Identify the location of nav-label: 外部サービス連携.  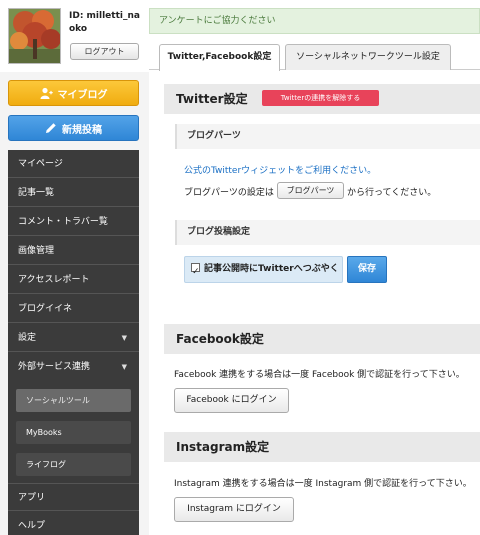
(54, 367).